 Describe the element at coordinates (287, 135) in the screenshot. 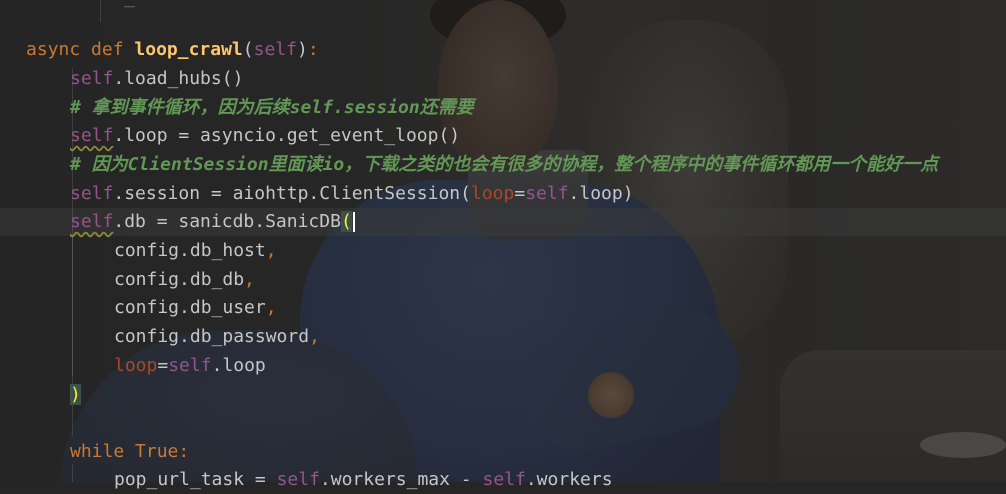

I see `code-text: .loop = asyncio.get_event_loop()` at that location.